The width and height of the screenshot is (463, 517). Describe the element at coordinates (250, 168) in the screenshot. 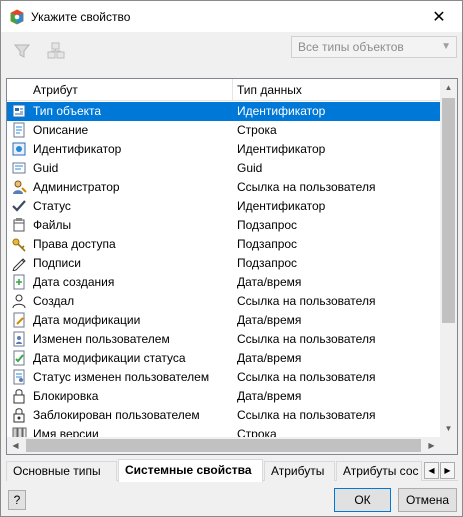

I see `attribute-datatype: Guid` at that location.